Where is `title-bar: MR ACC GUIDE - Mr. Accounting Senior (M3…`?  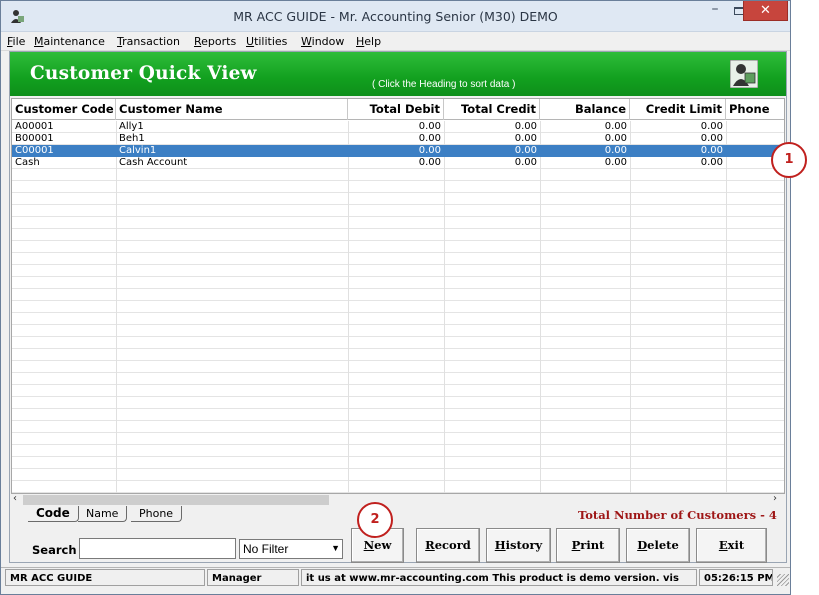
title-bar: MR ACC GUIDE - Mr. Accounting Senior (M3… is located at coordinates (395, 16).